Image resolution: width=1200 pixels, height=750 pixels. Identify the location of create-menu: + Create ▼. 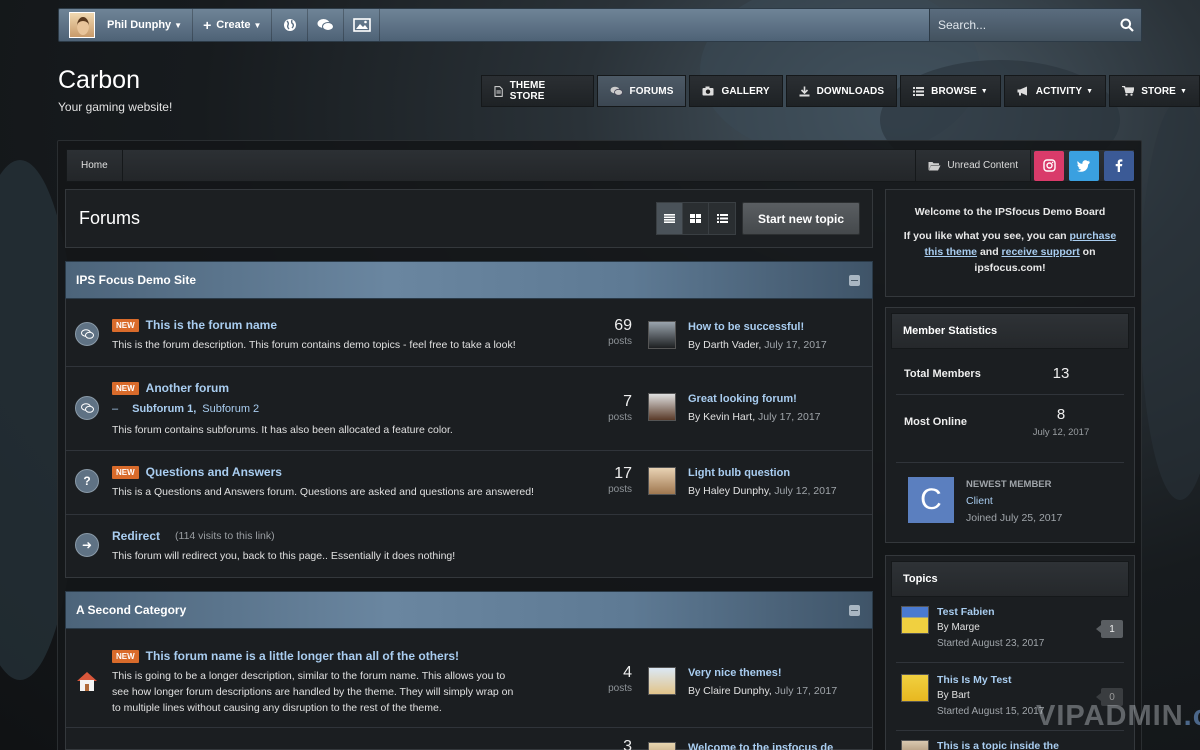
(233, 25).